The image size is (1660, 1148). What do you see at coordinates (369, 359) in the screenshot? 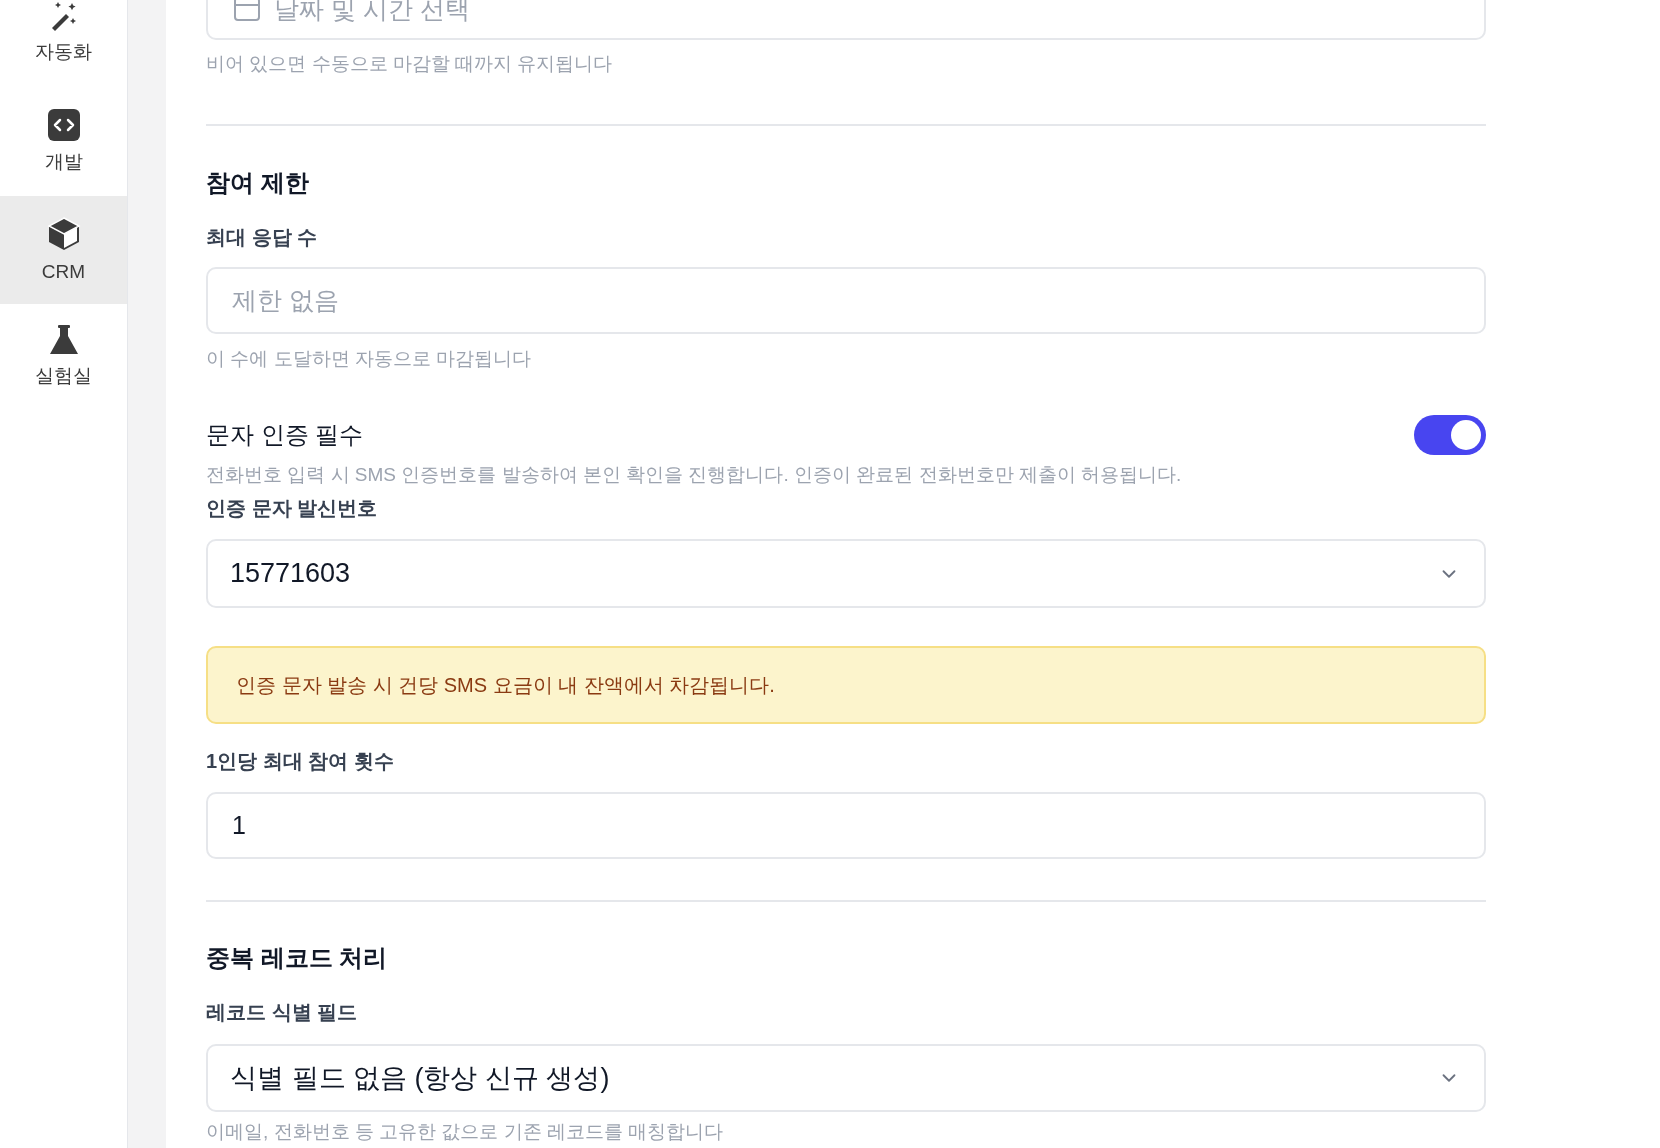
I see `hint-text: 이 수에 도달하면 자동으로 마감됩니다` at bounding box center [369, 359].